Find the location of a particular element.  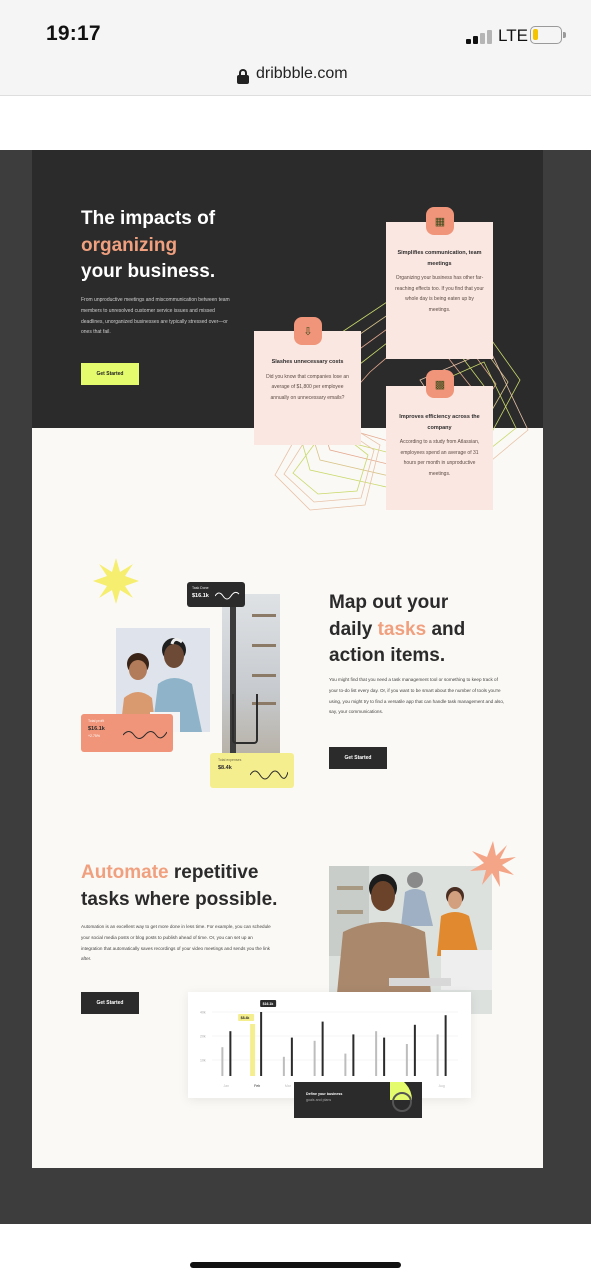

arrow-down-icon: ⇩ is located at coordinates (308, 331).